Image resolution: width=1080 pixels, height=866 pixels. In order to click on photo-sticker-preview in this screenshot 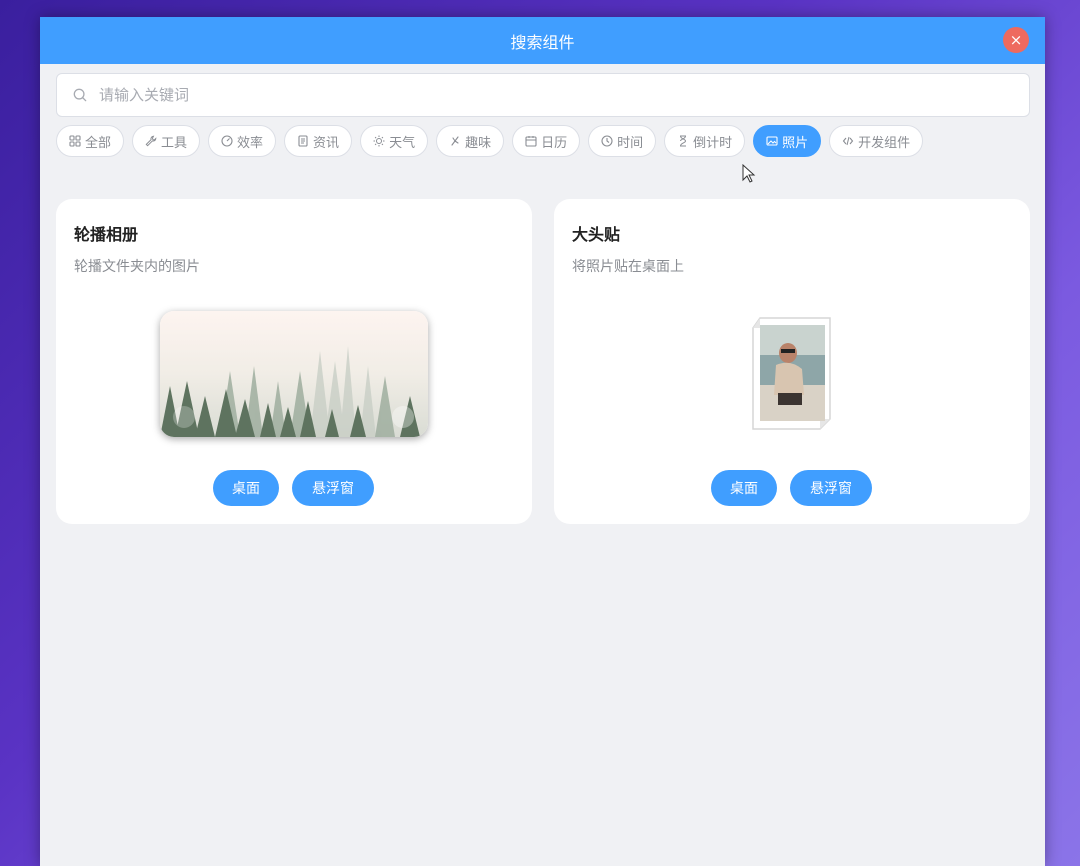, I will do `click(791, 373)`.